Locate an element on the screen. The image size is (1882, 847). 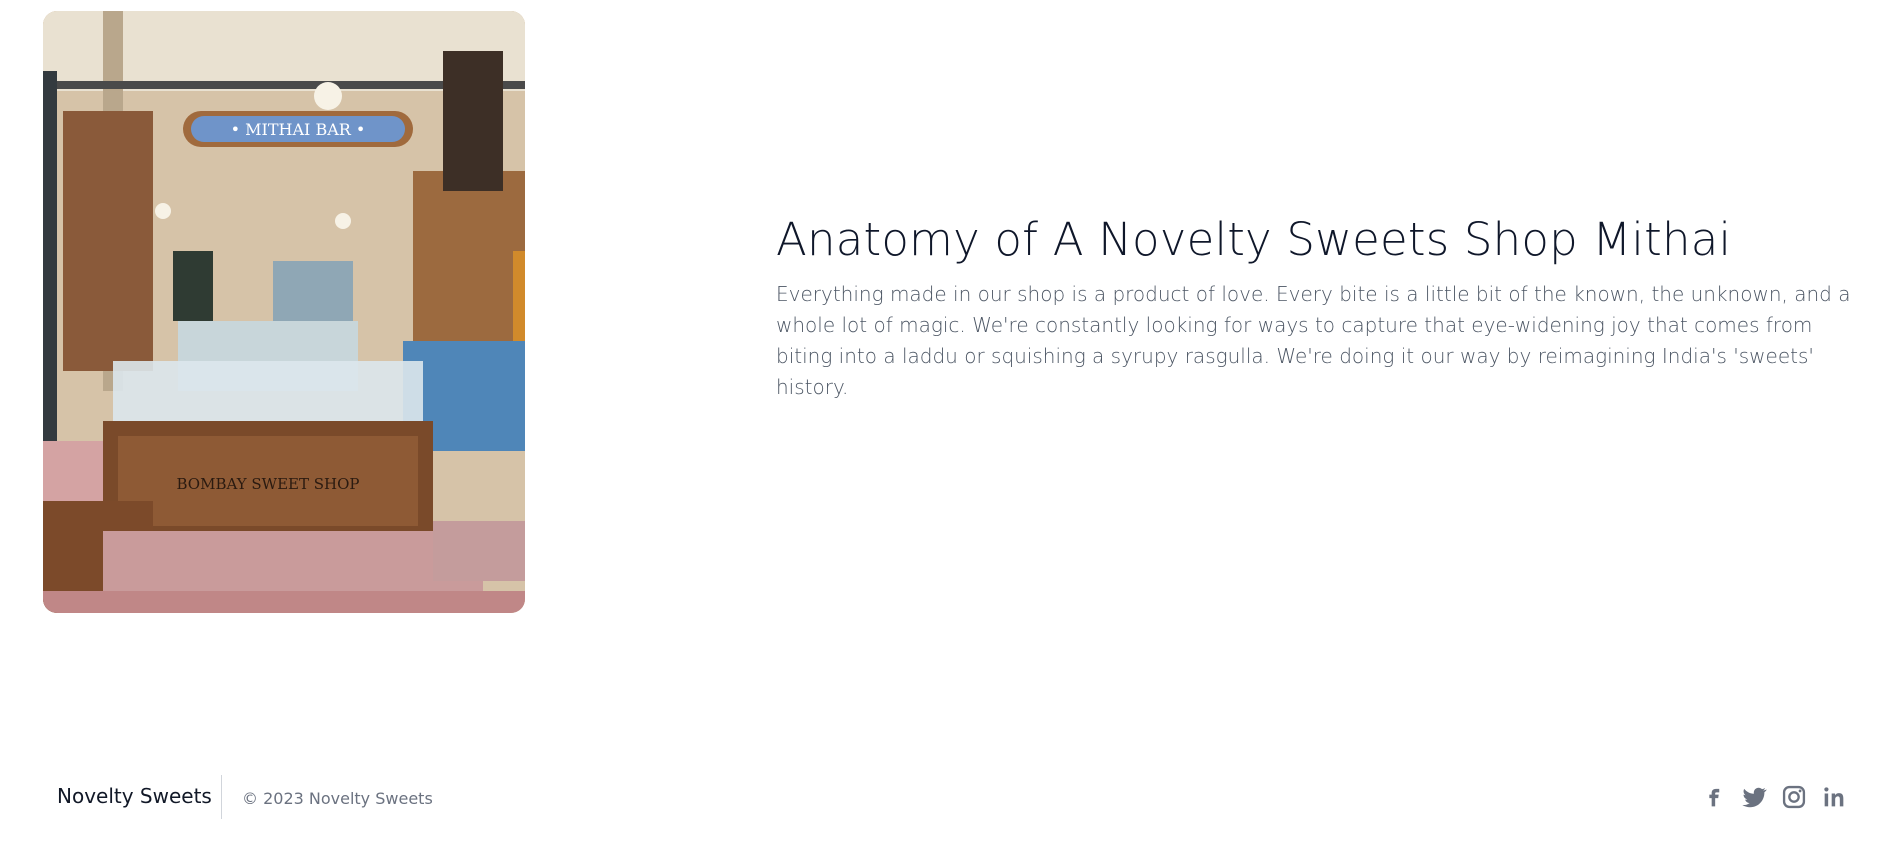
footer-divider is located at coordinates (221, 797).